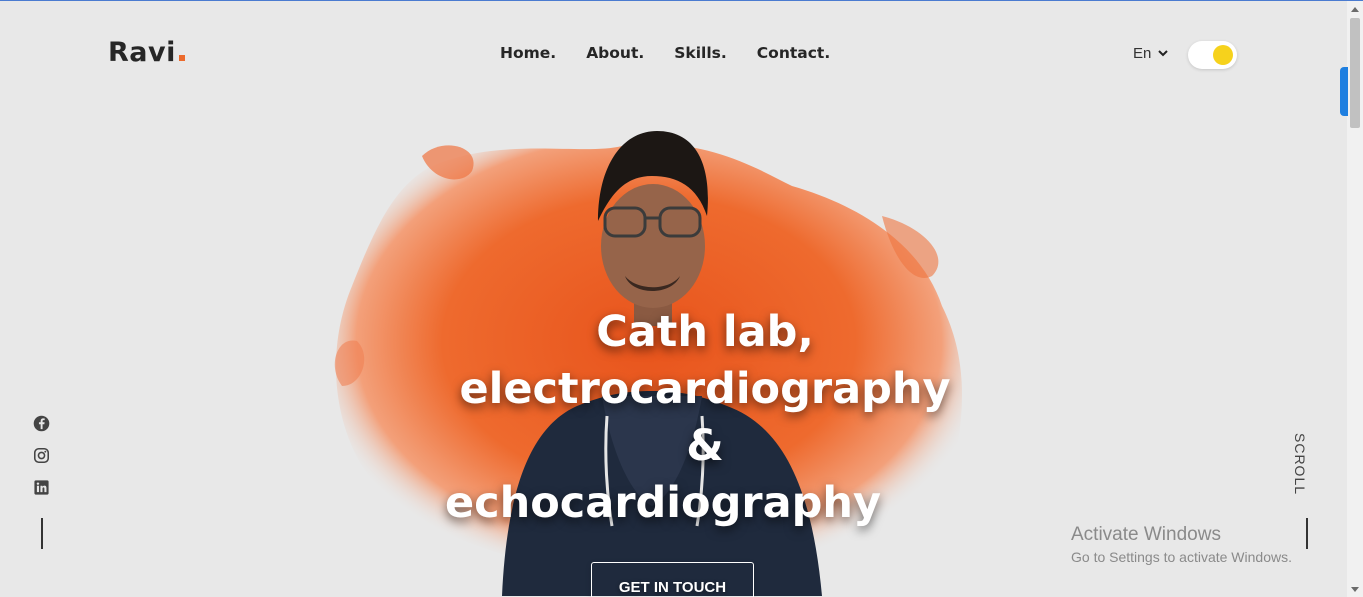 Image resolution: width=1363 pixels, height=597 pixels. I want to click on scroll-indicator: SCROLL, so click(1300, 464).